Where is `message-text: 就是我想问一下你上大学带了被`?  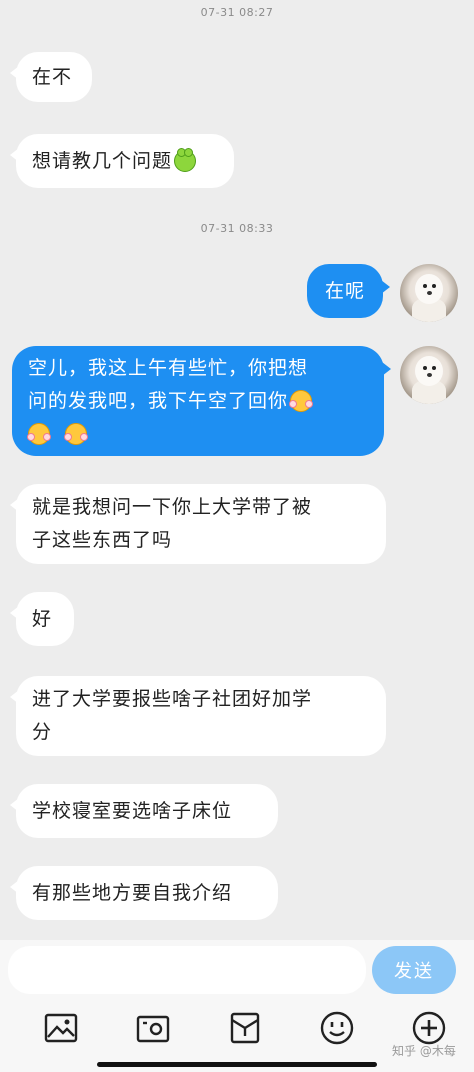 message-text: 就是我想问一下你上大学带了被 is located at coordinates (172, 507).